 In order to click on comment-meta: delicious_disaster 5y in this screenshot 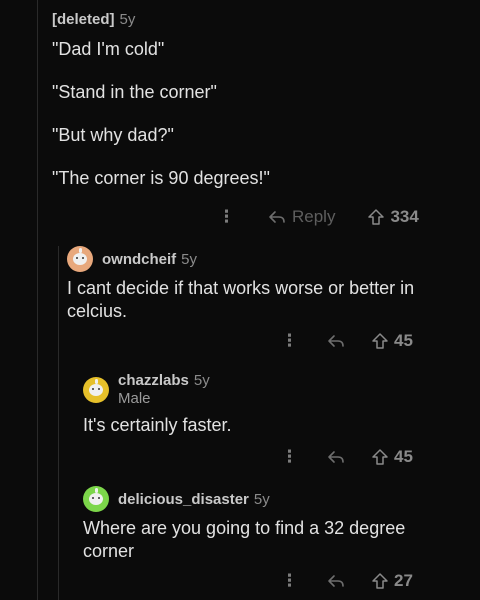, I will do `click(176, 499)`.